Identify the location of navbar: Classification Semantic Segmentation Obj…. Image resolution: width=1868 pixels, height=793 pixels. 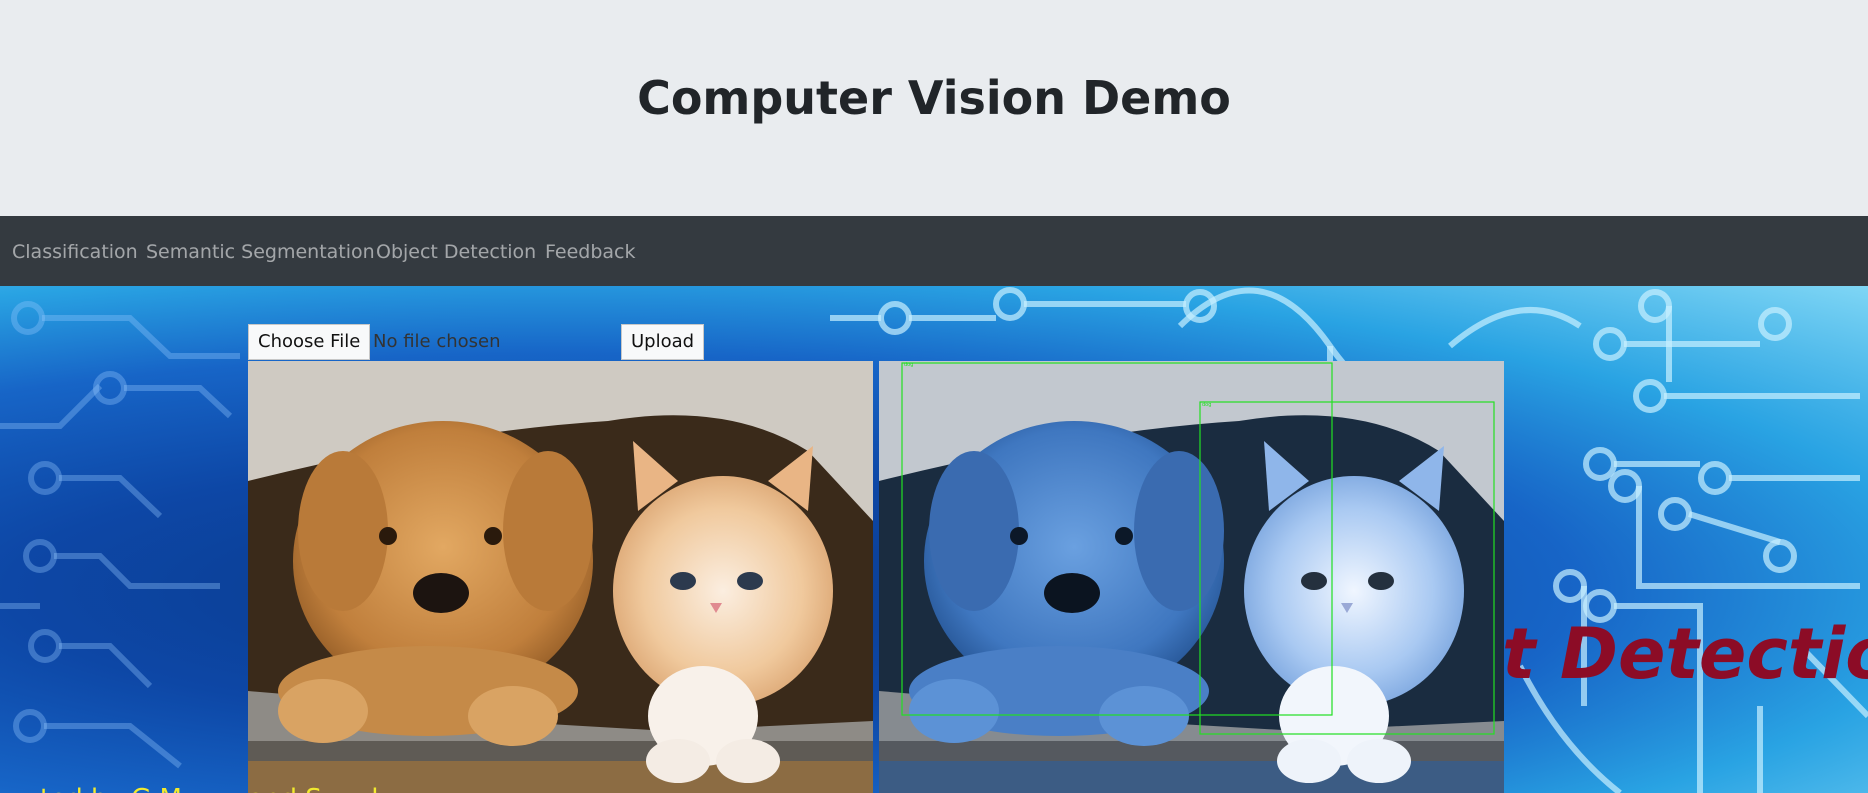
(934, 251).